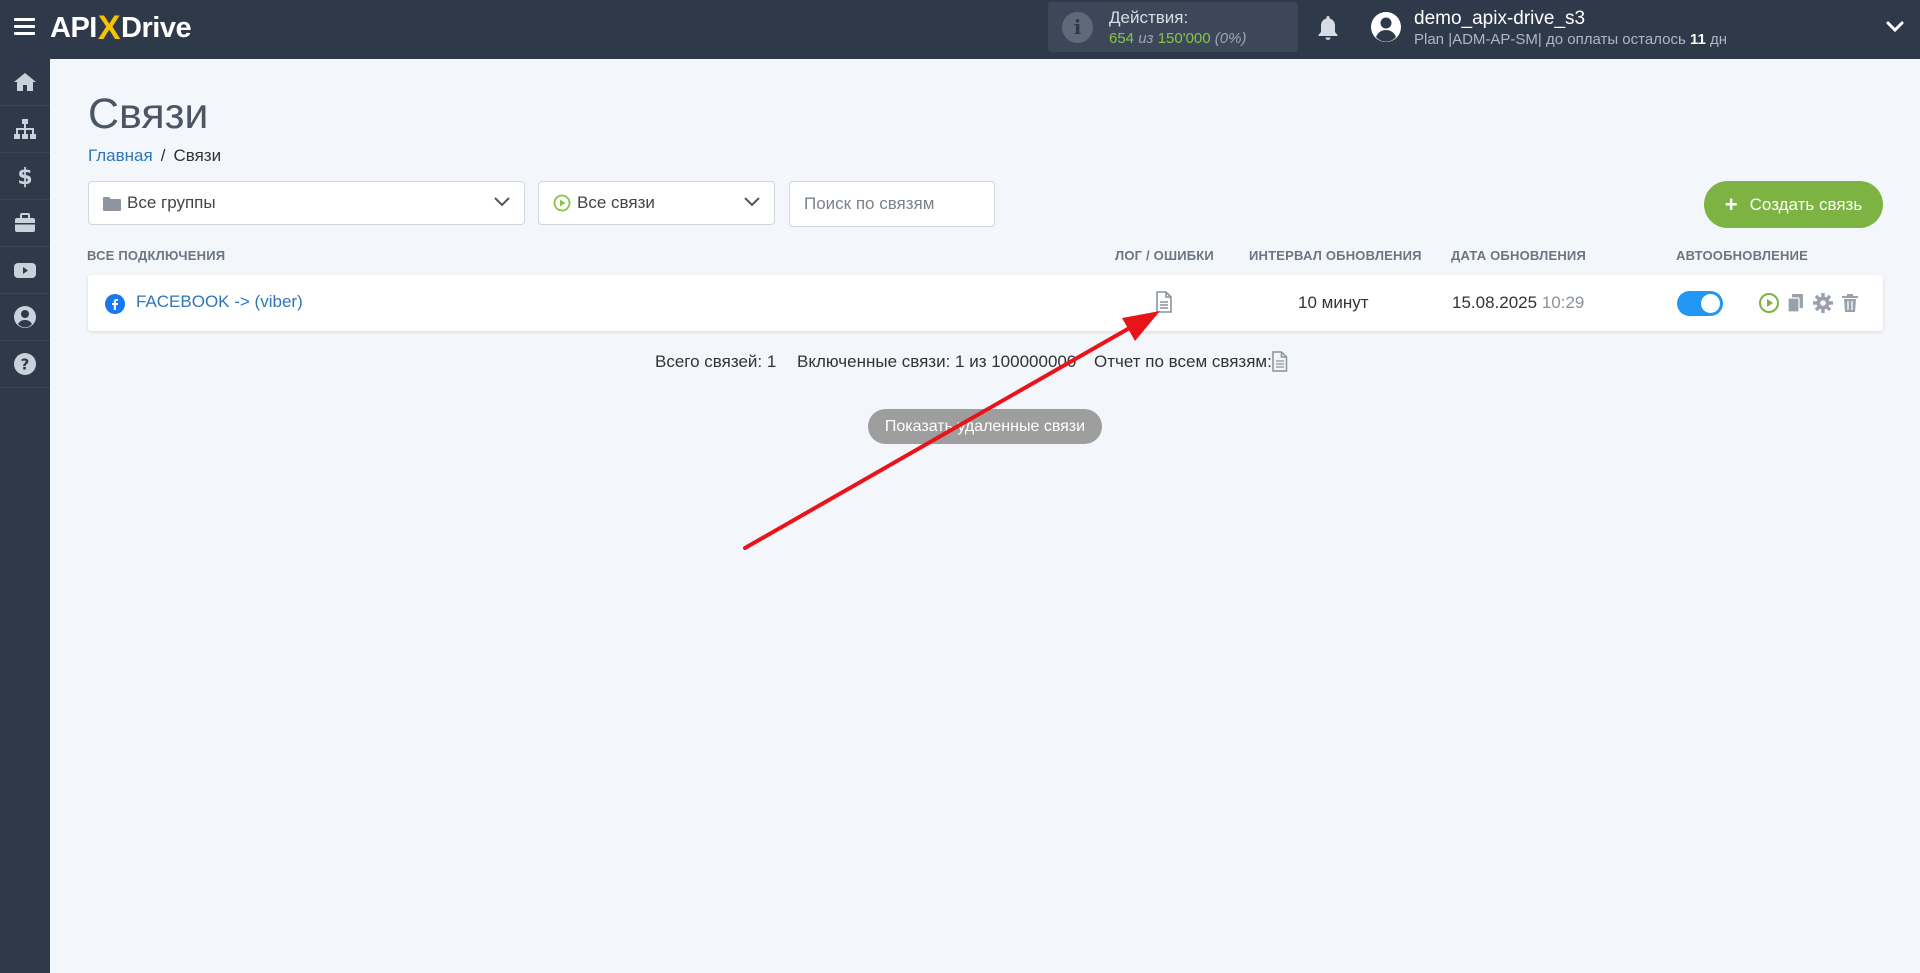 Image resolution: width=1920 pixels, height=973 pixels. I want to click on breadcrumb: Главная / Связи, so click(155, 155).